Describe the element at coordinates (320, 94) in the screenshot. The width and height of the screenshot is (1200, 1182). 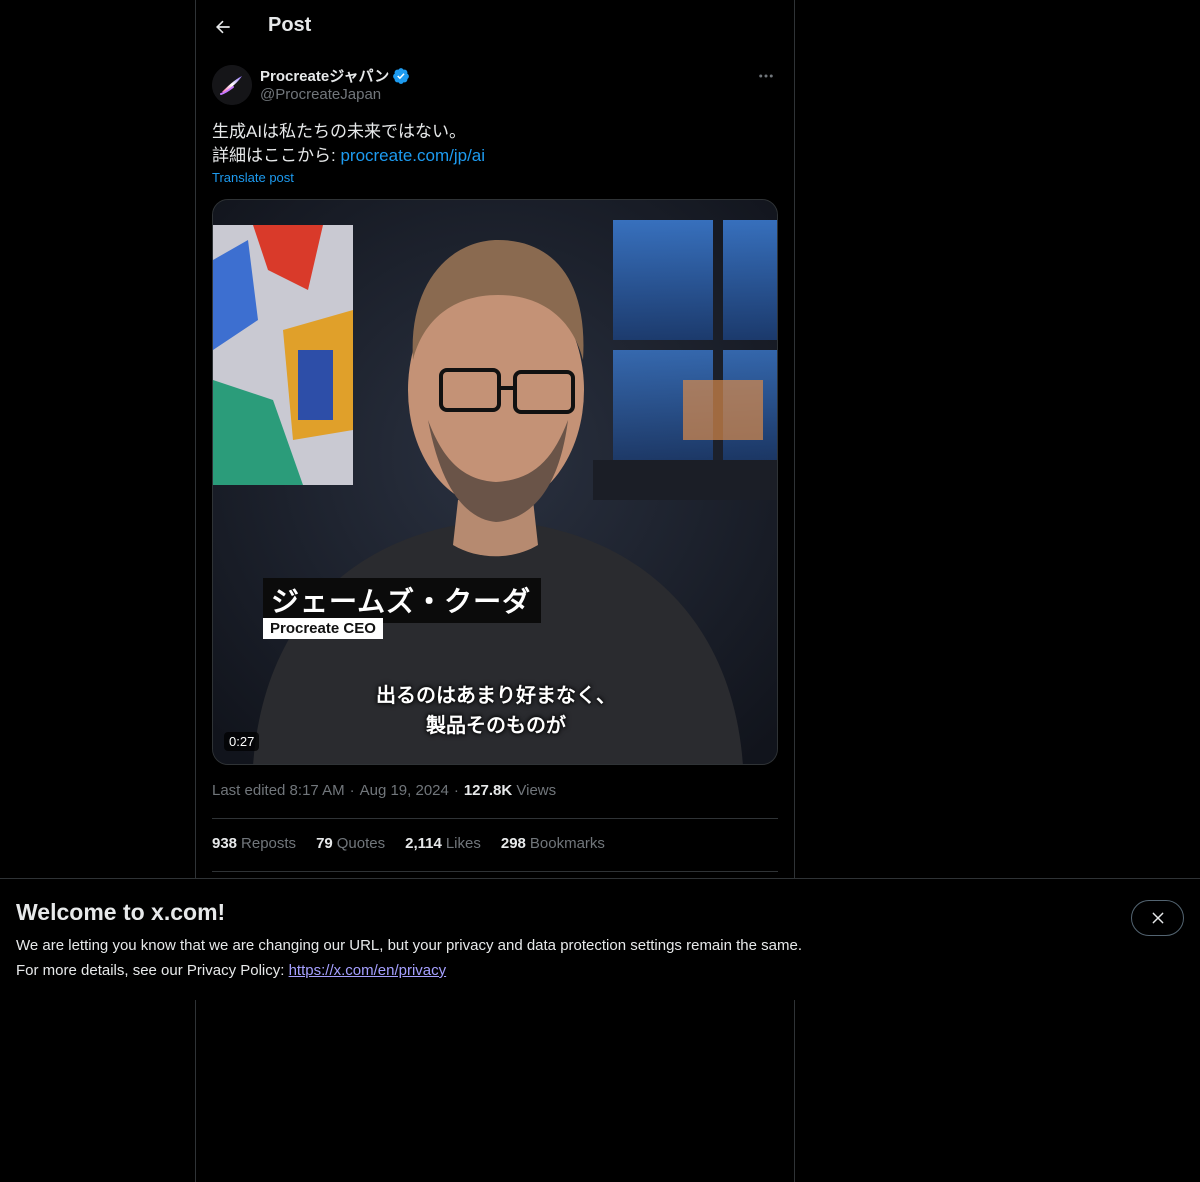
I see `author-handle: @ProcreateJapan` at that location.